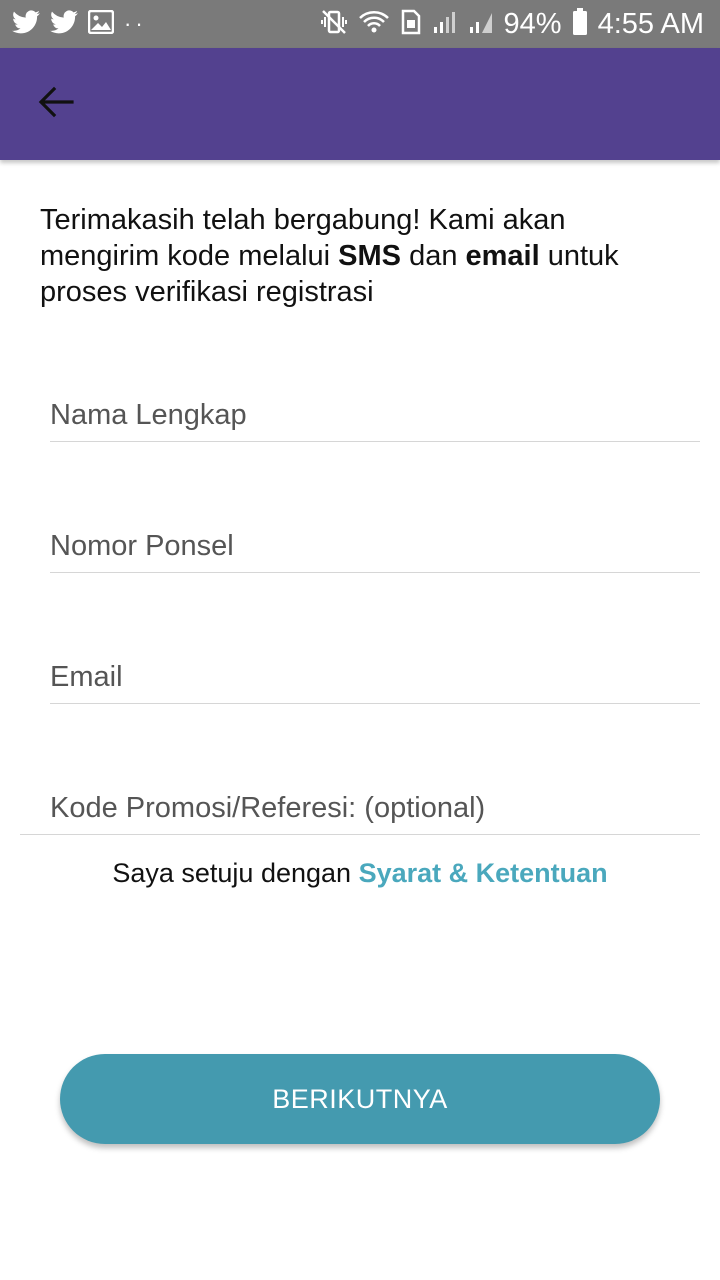 This screenshot has height=1280, width=720. I want to click on status-bar-left: ··, so click(79, 24).